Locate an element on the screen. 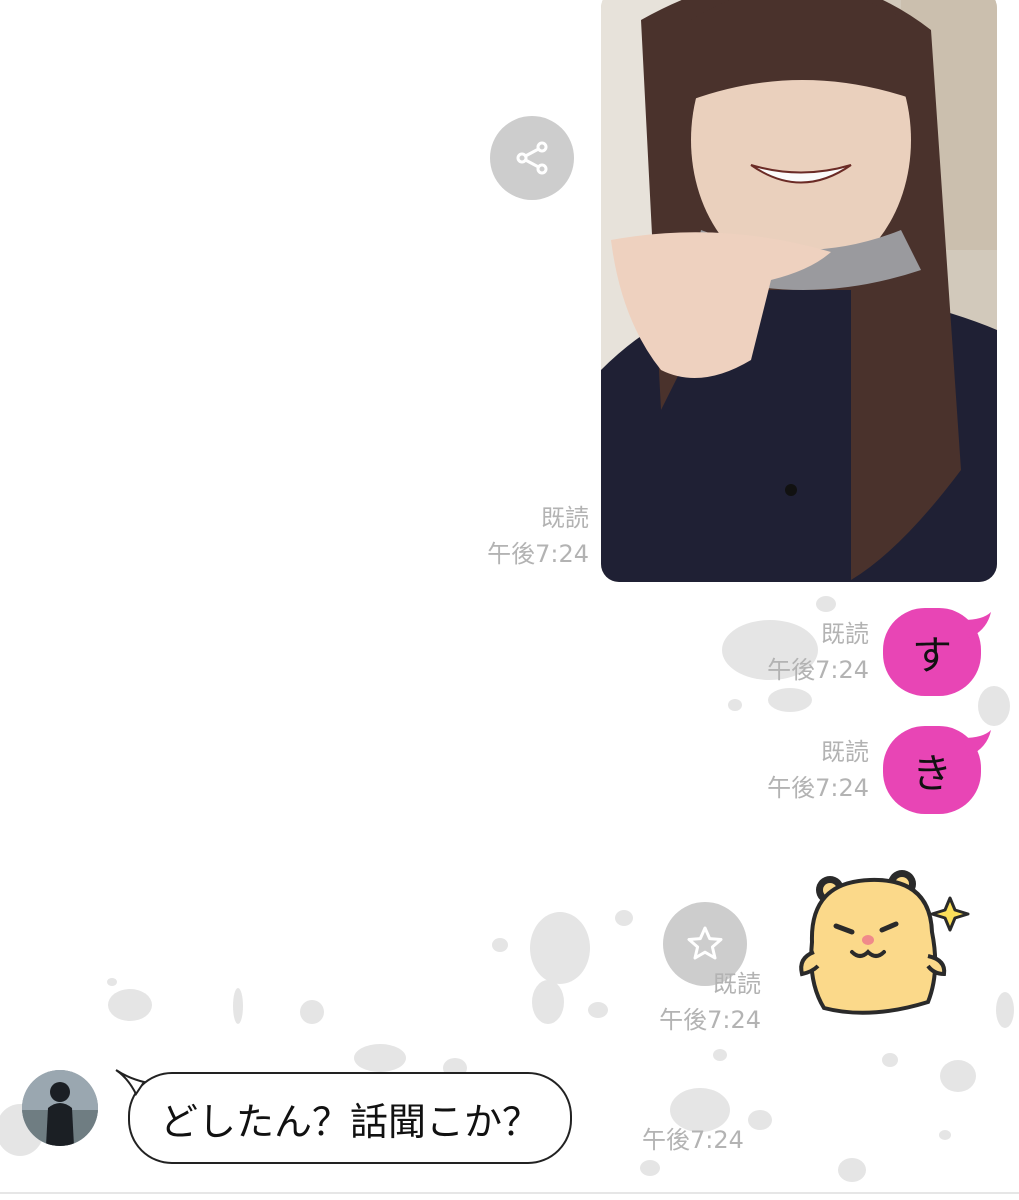  incoming-meta: 午後7:24 is located at coordinates (693, 1140).